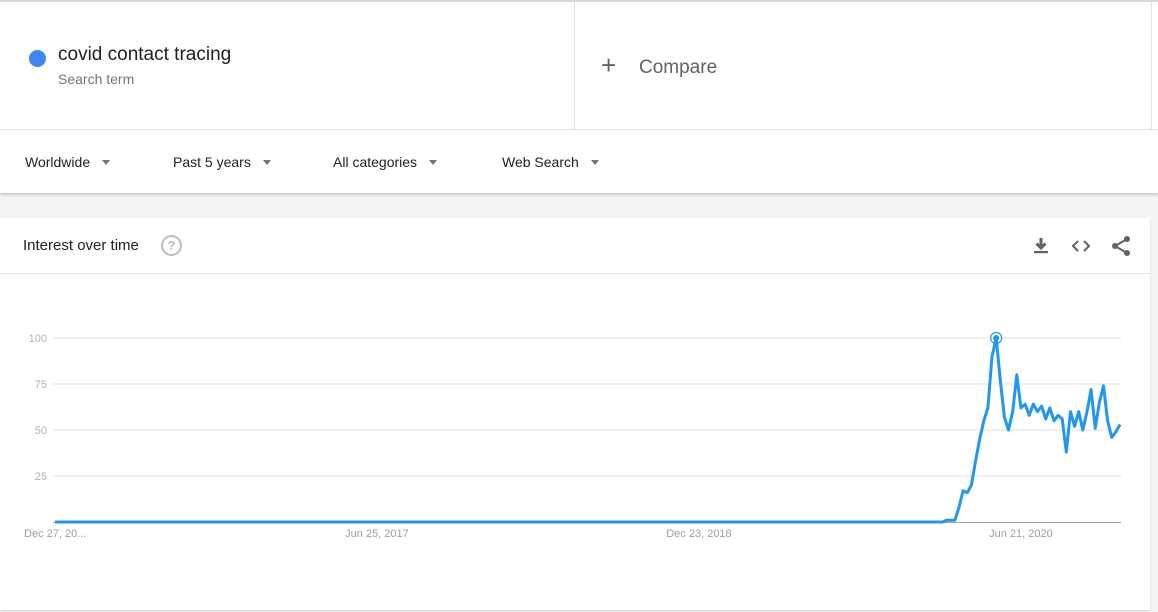 The width and height of the screenshot is (1158, 612). I want to click on share-icon, so click(1121, 246).